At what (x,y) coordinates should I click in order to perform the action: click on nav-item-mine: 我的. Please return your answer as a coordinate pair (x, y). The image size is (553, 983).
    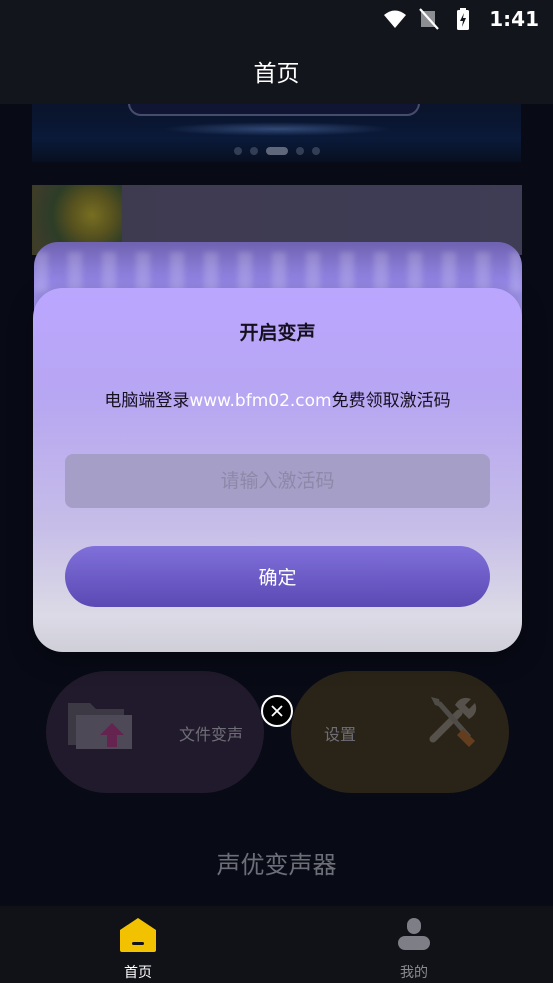
    Looking at the image, I should click on (414, 944).